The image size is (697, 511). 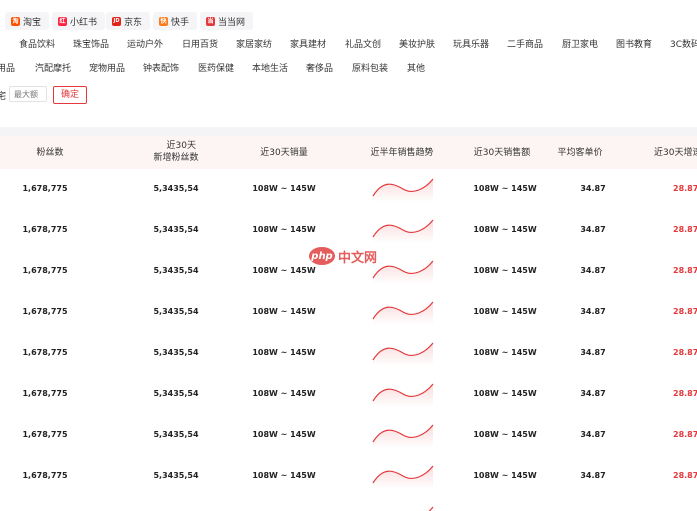 I want to click on table-row-partial, so click(x=348, y=505).